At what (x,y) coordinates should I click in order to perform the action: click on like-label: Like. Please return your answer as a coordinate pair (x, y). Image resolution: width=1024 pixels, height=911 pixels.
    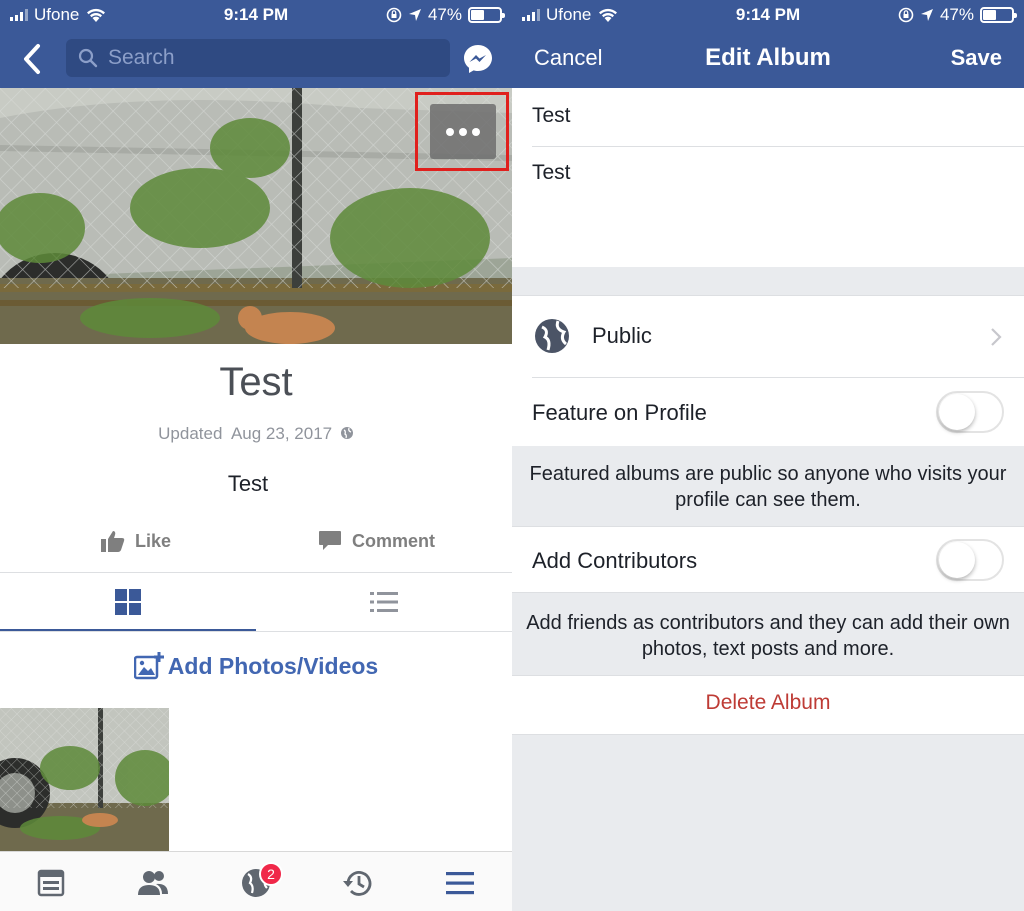
    Looking at the image, I should click on (153, 540).